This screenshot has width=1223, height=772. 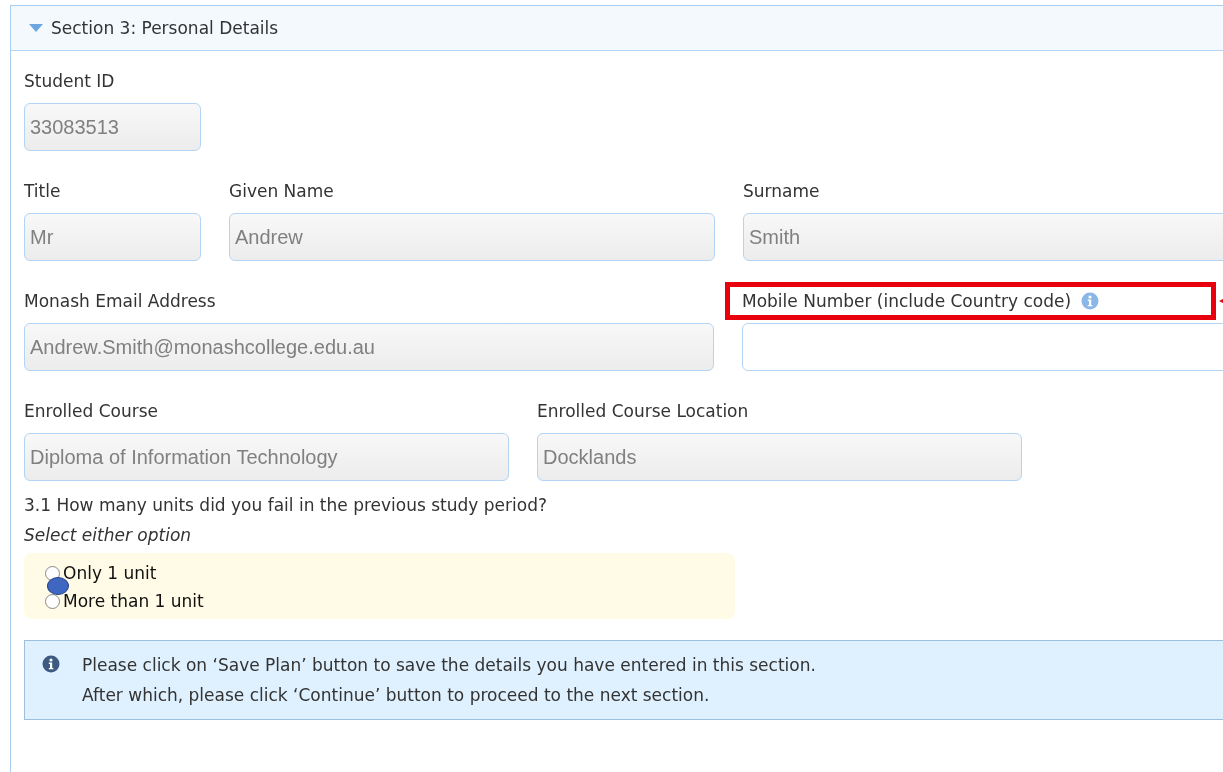 I want to click on text-field: Diploma of Information Technology, so click(x=266, y=457).